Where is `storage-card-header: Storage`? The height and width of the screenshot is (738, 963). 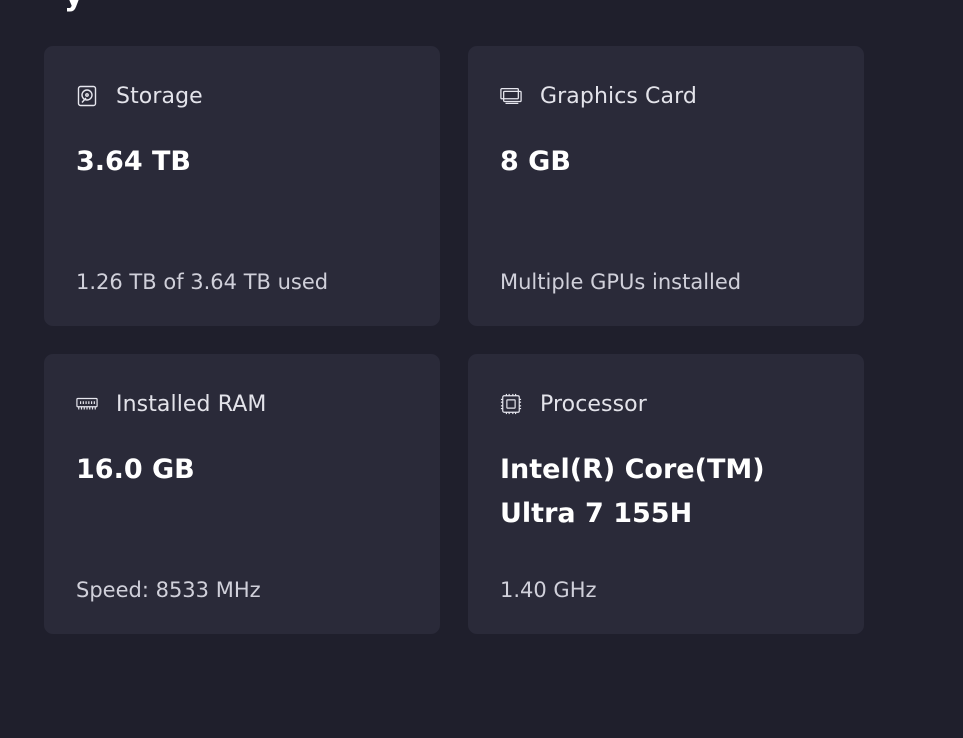
storage-card-header: Storage is located at coordinates (242, 96).